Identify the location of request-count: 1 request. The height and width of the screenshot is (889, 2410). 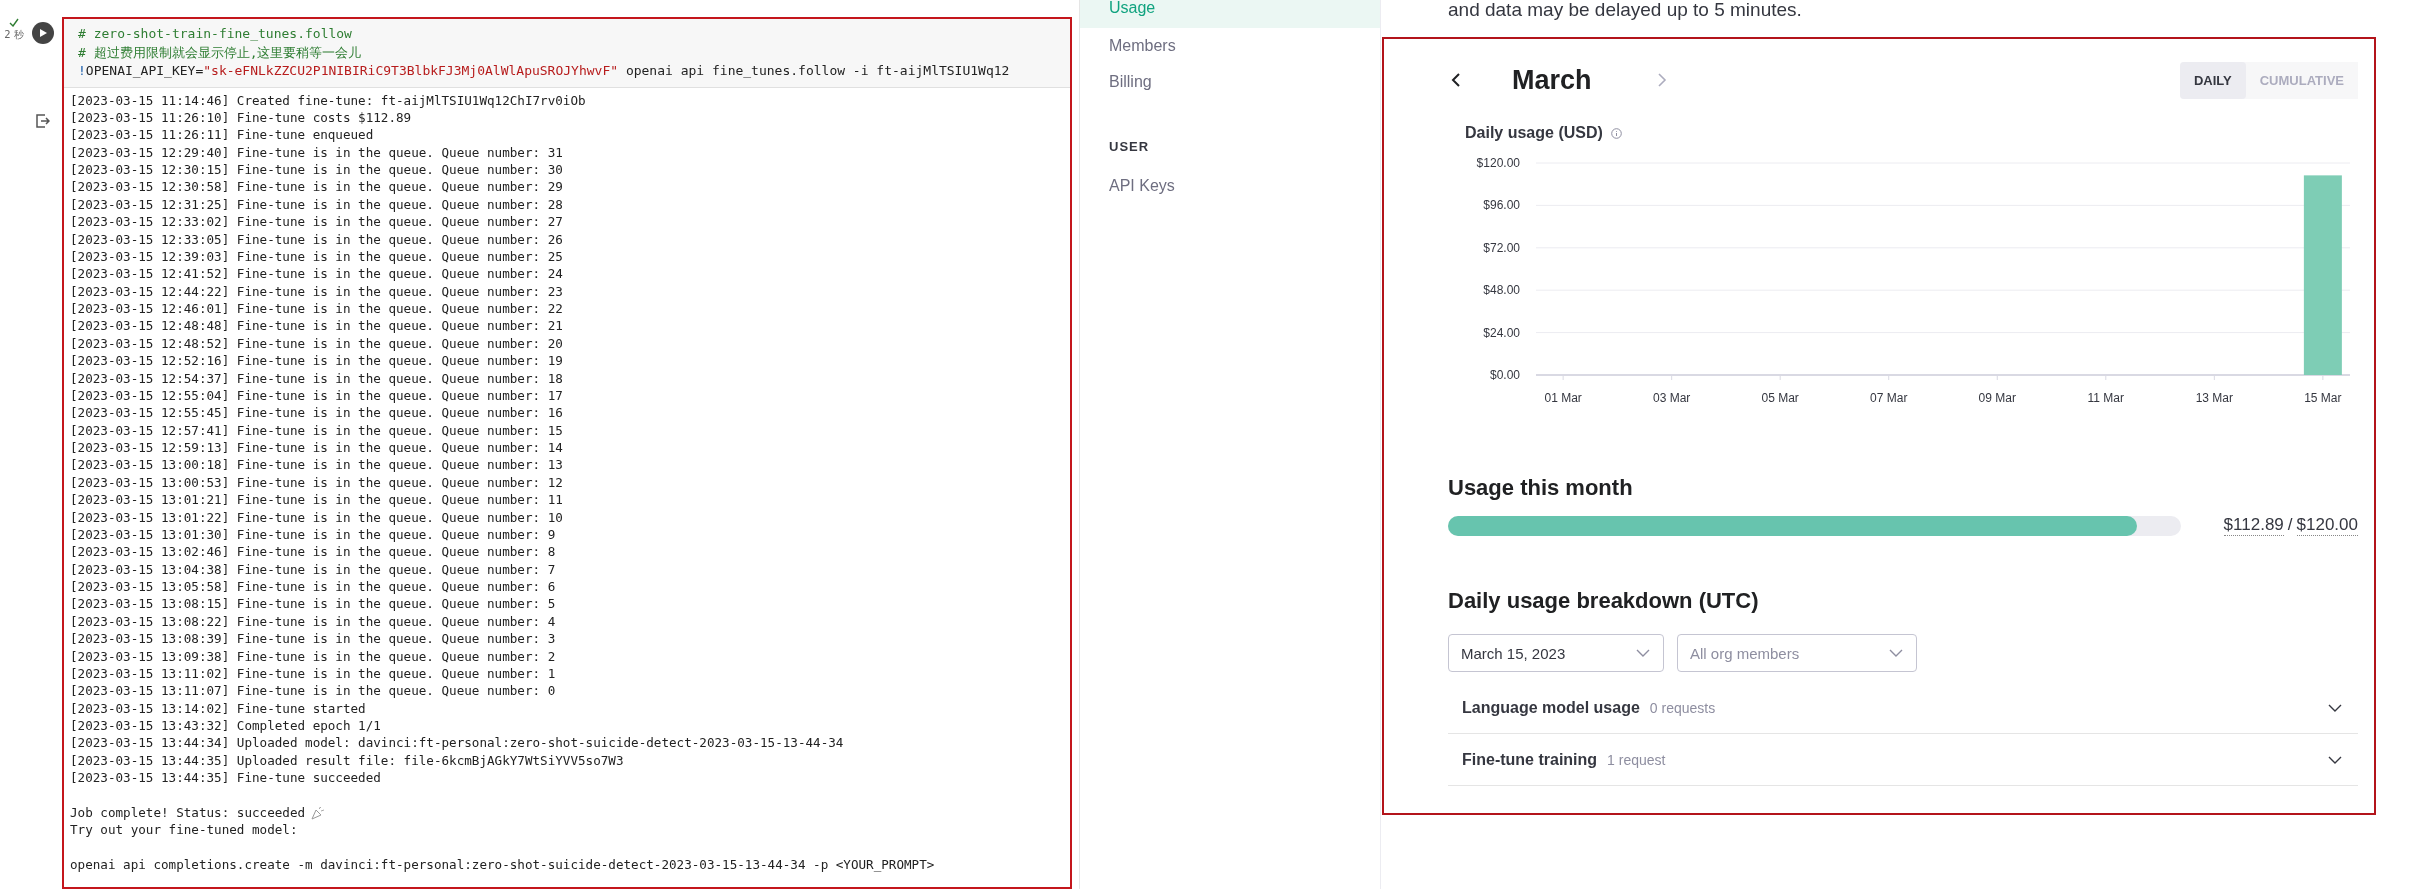
(1636, 759).